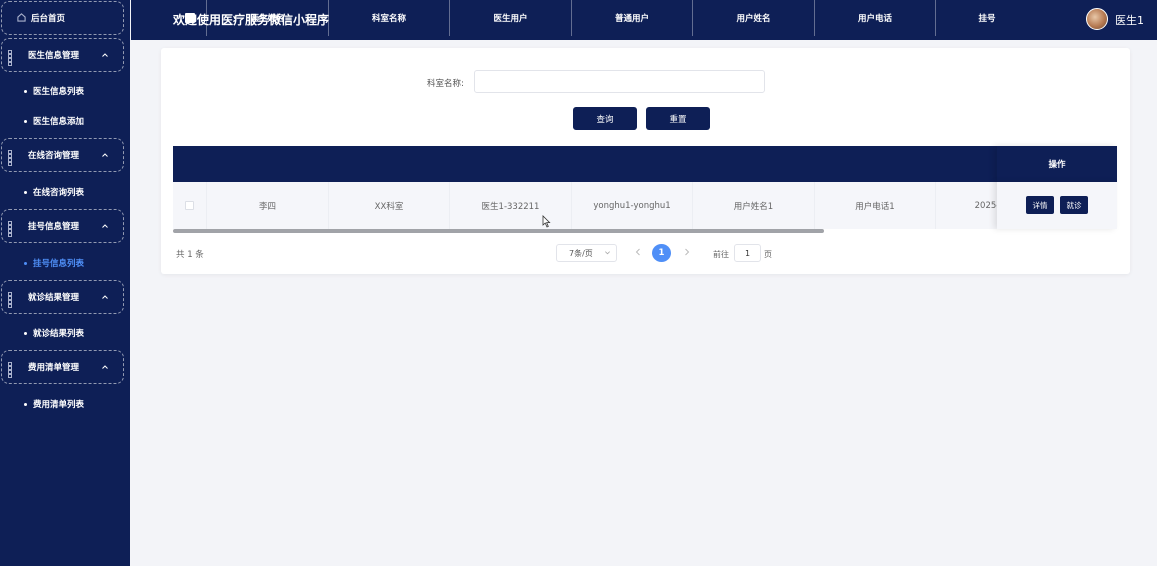 This screenshot has width=1157, height=566. Describe the element at coordinates (54, 156) in the screenshot. I see `sidebar-group-label: 在线咨询管理` at that location.